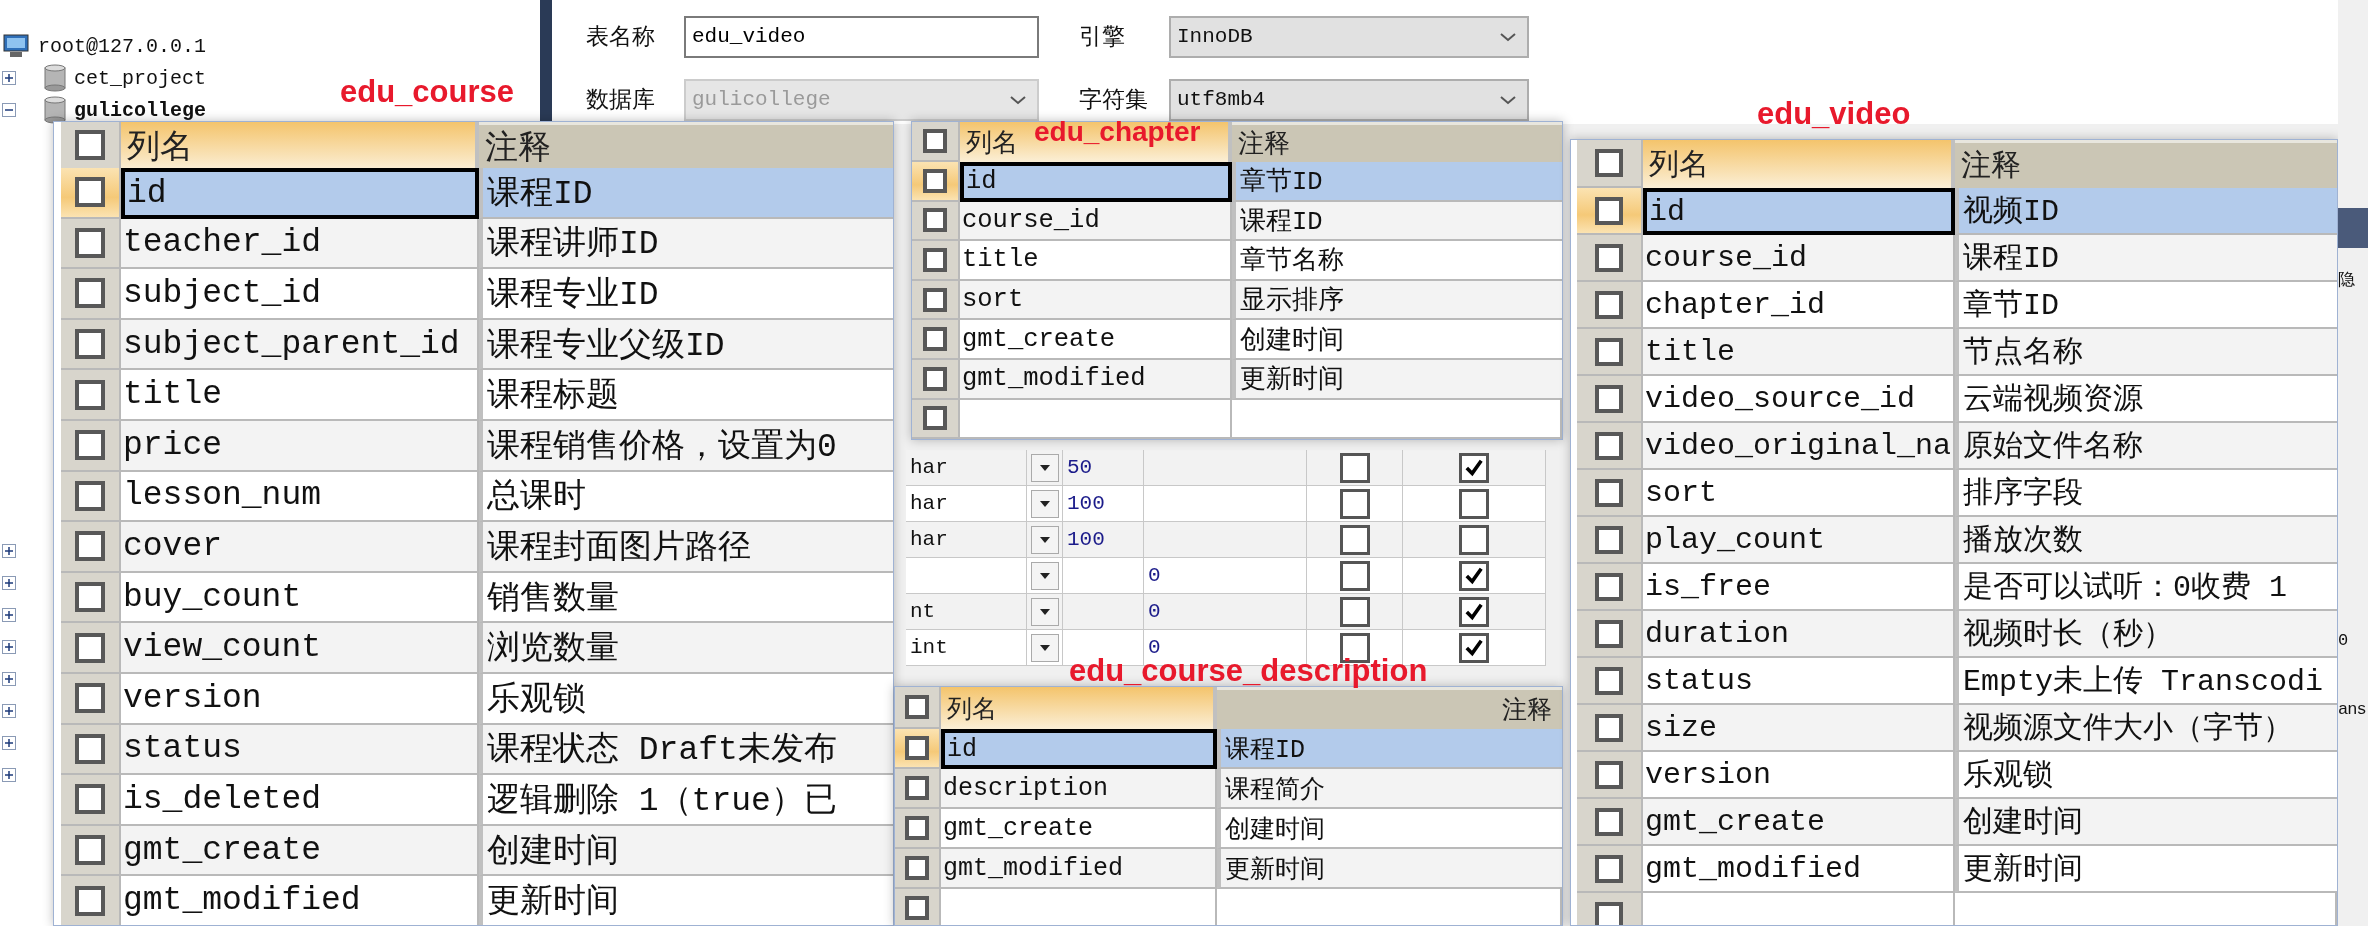 The width and height of the screenshot is (2368, 926). Describe the element at coordinates (1389, 789) in the screenshot. I see `comment-cell: 课程简介` at that location.